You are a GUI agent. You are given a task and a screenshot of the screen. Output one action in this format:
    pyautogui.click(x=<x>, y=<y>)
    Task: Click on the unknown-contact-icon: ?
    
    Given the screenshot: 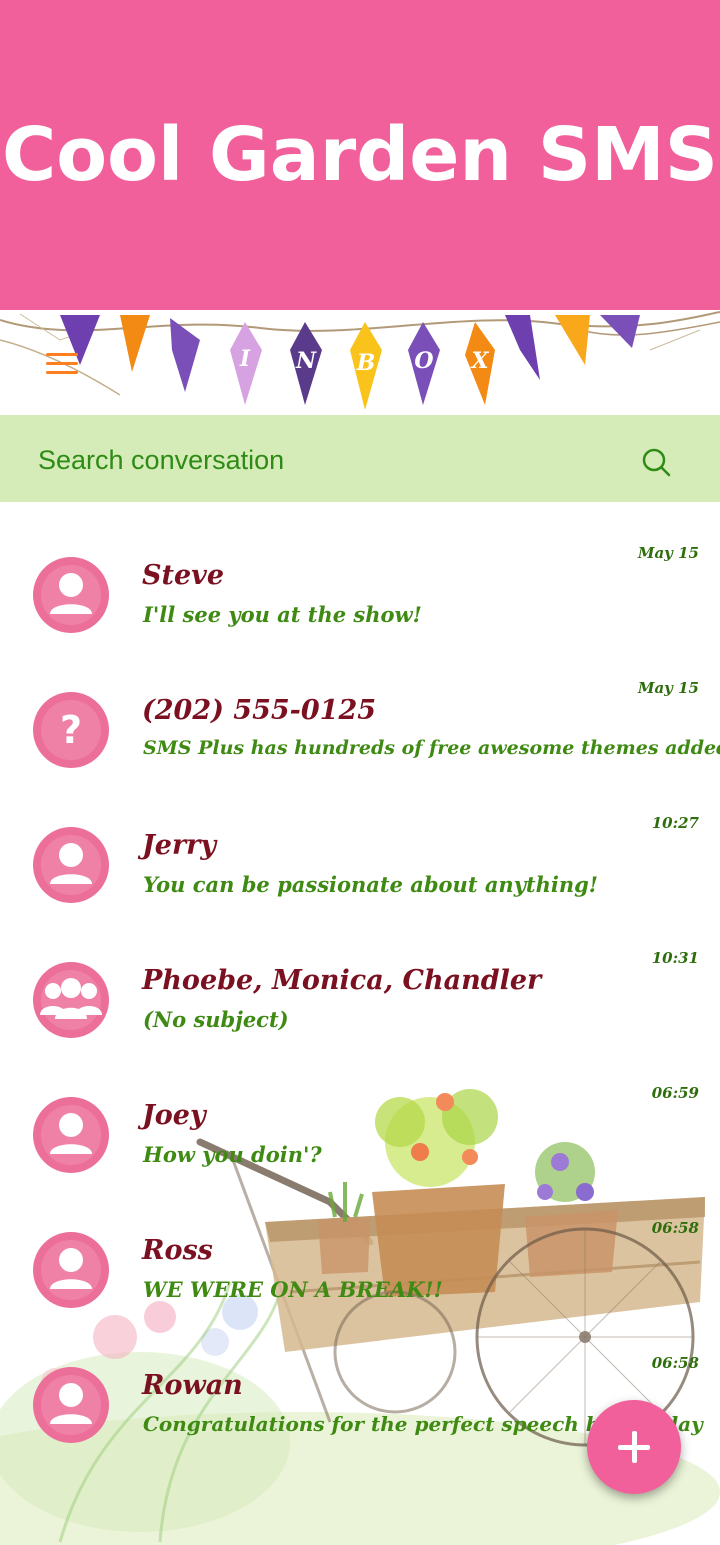 What is the action you would take?
    pyautogui.click(x=71, y=730)
    